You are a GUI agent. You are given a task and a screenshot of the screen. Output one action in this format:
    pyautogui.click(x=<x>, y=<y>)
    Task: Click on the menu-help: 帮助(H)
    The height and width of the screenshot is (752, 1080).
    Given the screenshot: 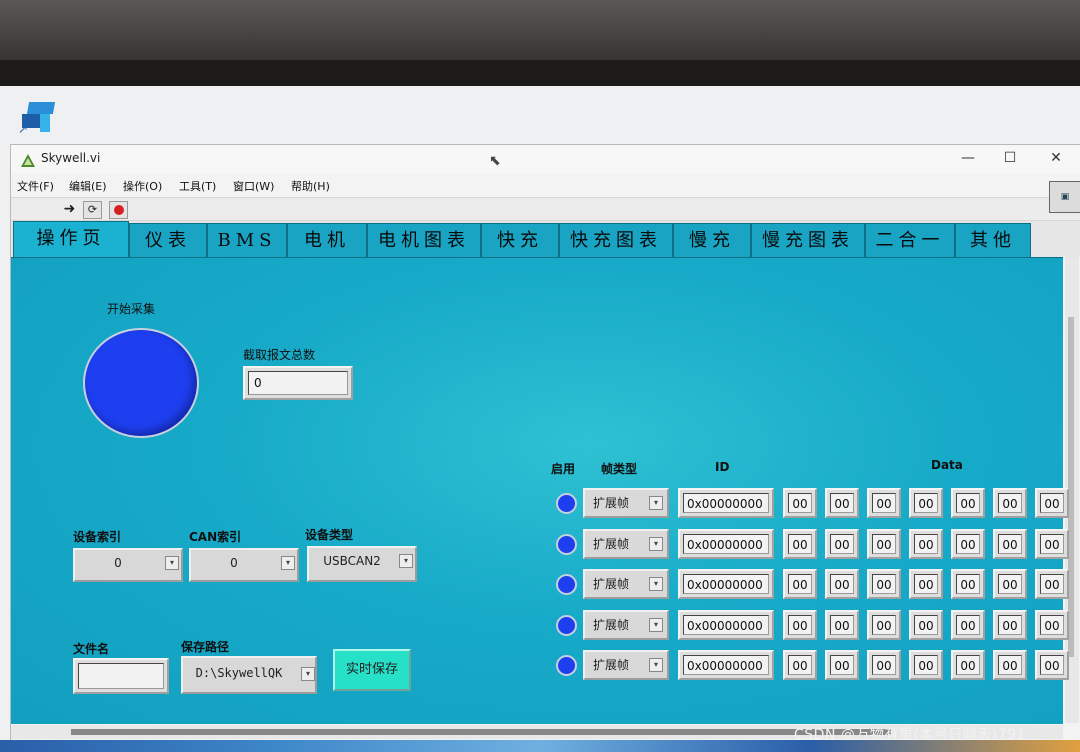 What is the action you would take?
    pyautogui.click(x=310, y=186)
    